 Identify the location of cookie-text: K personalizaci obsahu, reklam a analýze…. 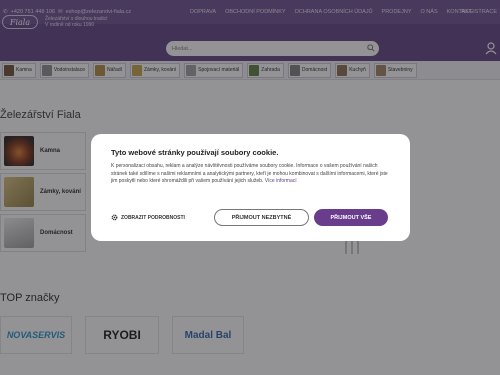
(251, 174).